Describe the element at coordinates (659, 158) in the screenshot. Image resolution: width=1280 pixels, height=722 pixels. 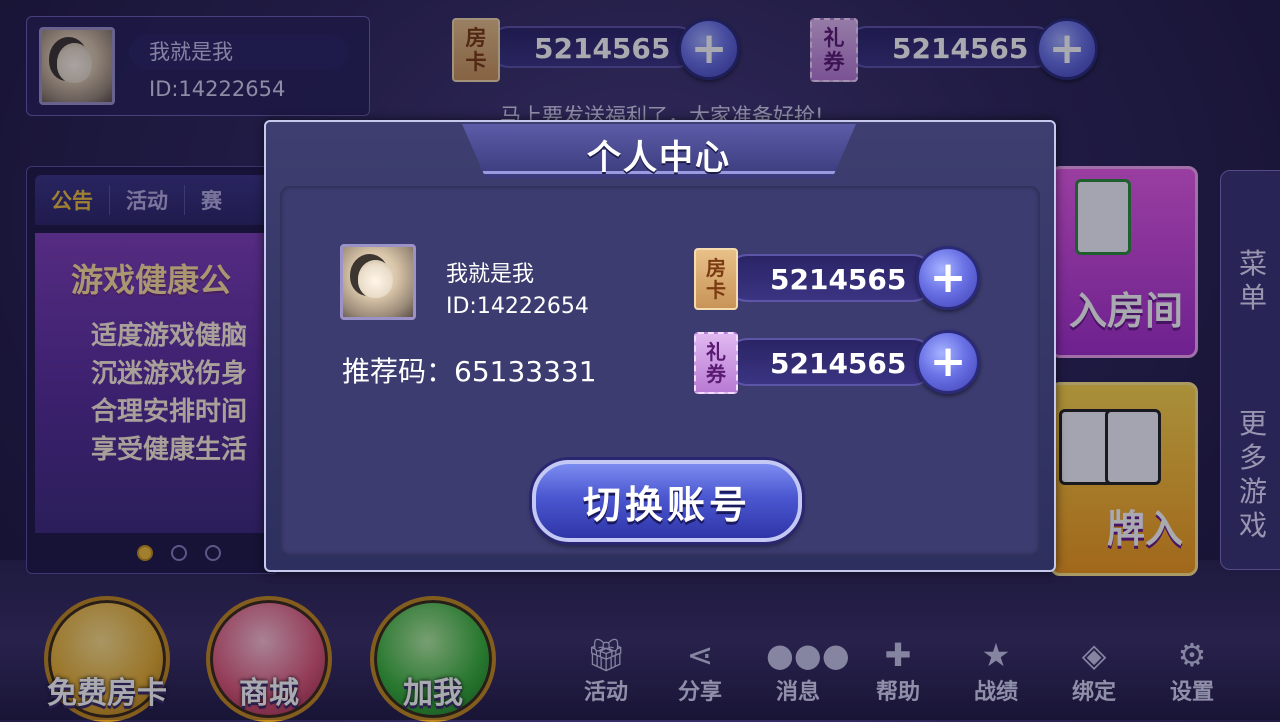
I see `dialog-title: 个人中心` at that location.